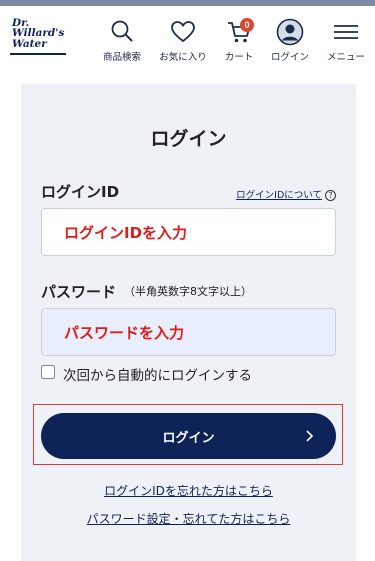  I want to click on cart-count-badge: 0, so click(247, 25).